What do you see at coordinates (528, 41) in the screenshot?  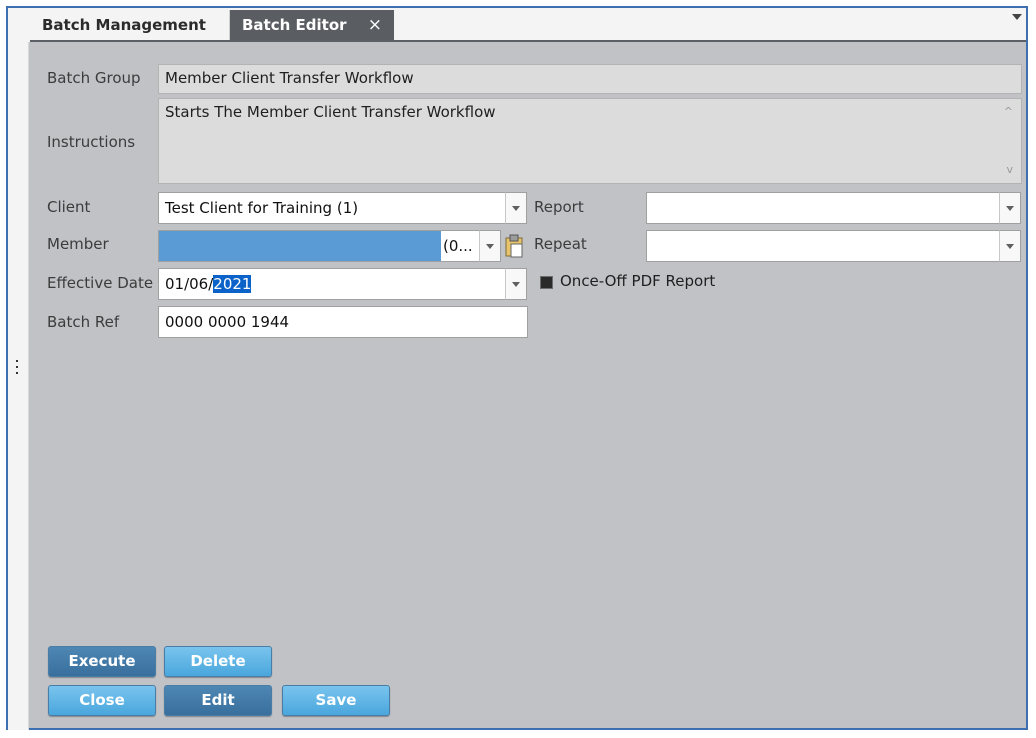 I see `tab-underline` at bounding box center [528, 41].